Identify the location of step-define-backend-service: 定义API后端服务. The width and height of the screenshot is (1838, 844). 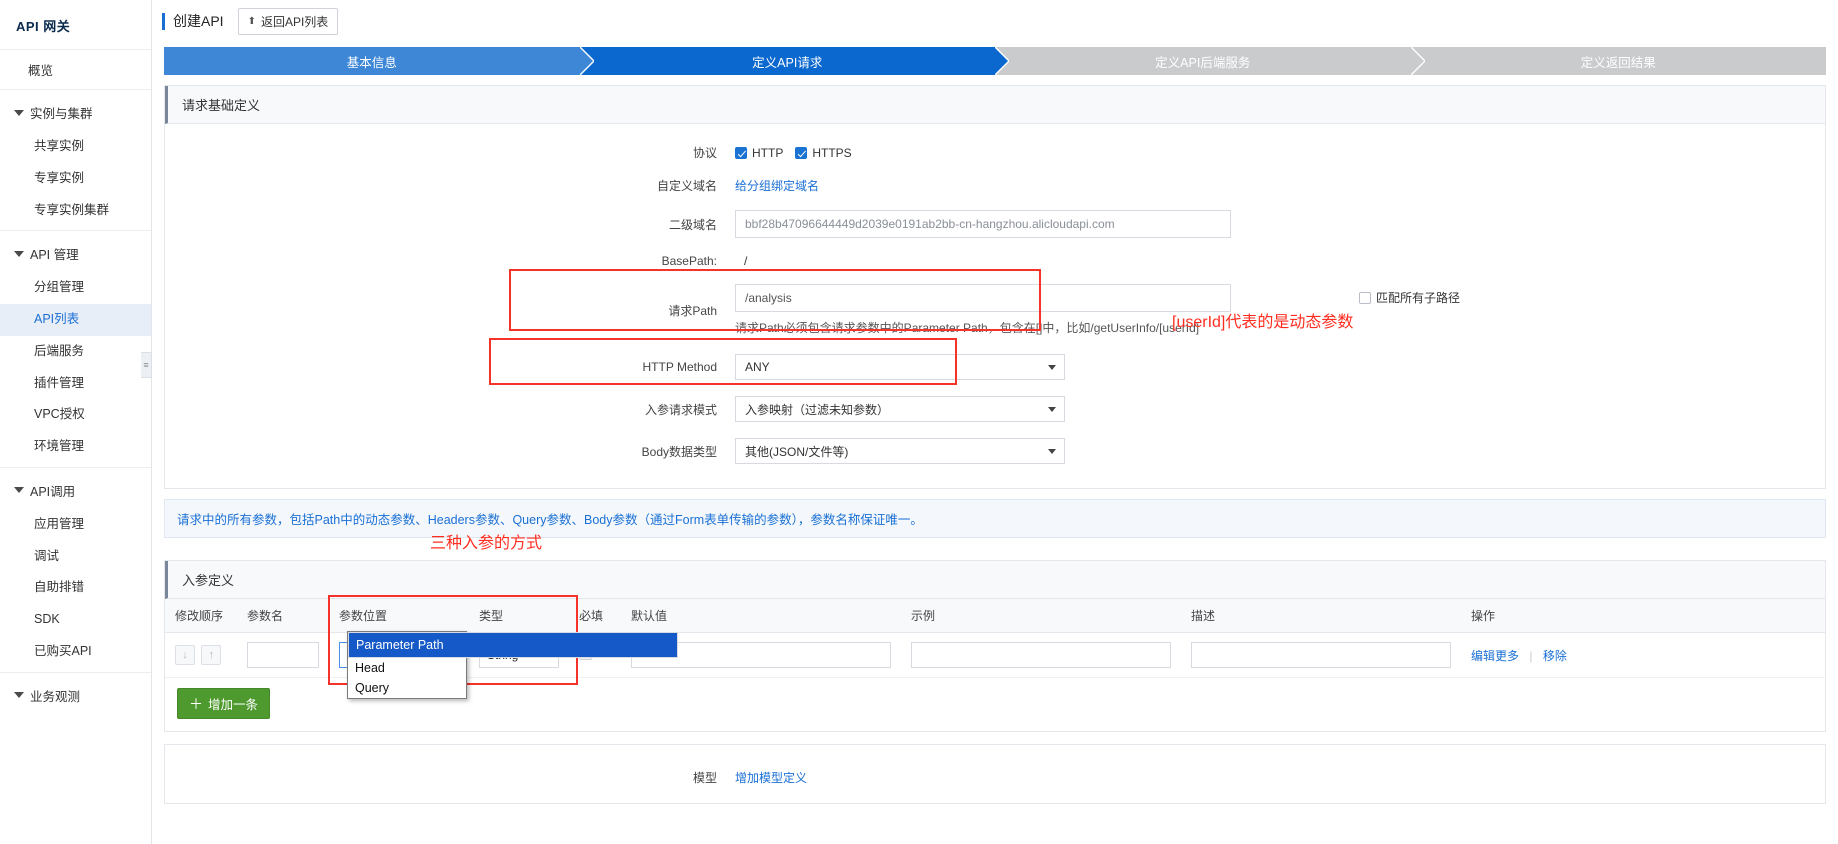
(1210, 61).